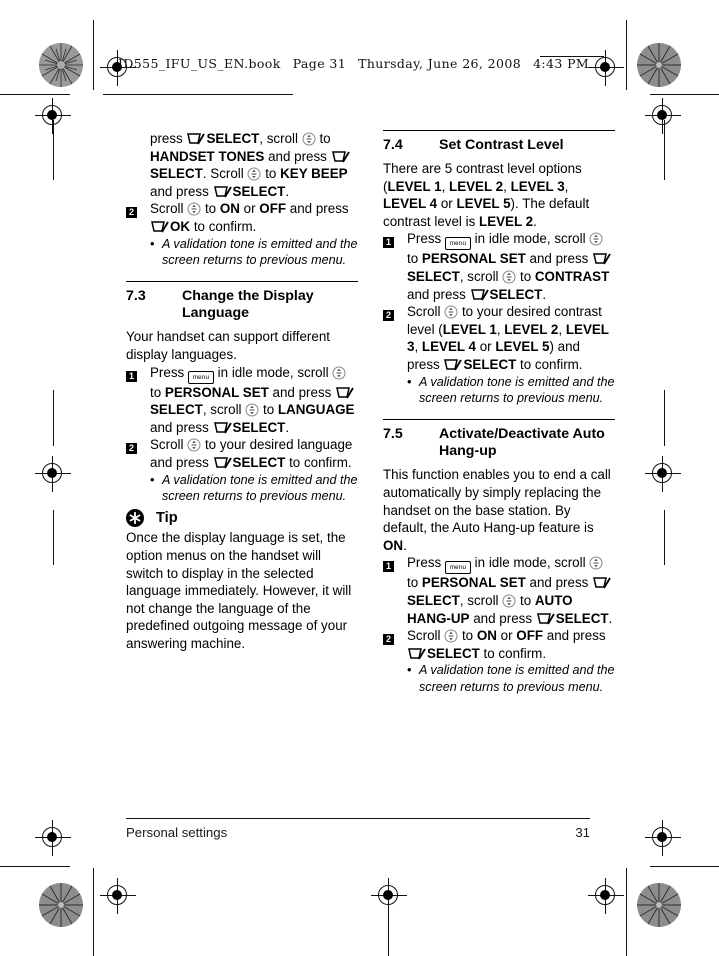 Image resolution: width=719 pixels, height=956 pixels. What do you see at coordinates (242, 518) in the screenshot?
I see `tip-heading: Tip` at bounding box center [242, 518].